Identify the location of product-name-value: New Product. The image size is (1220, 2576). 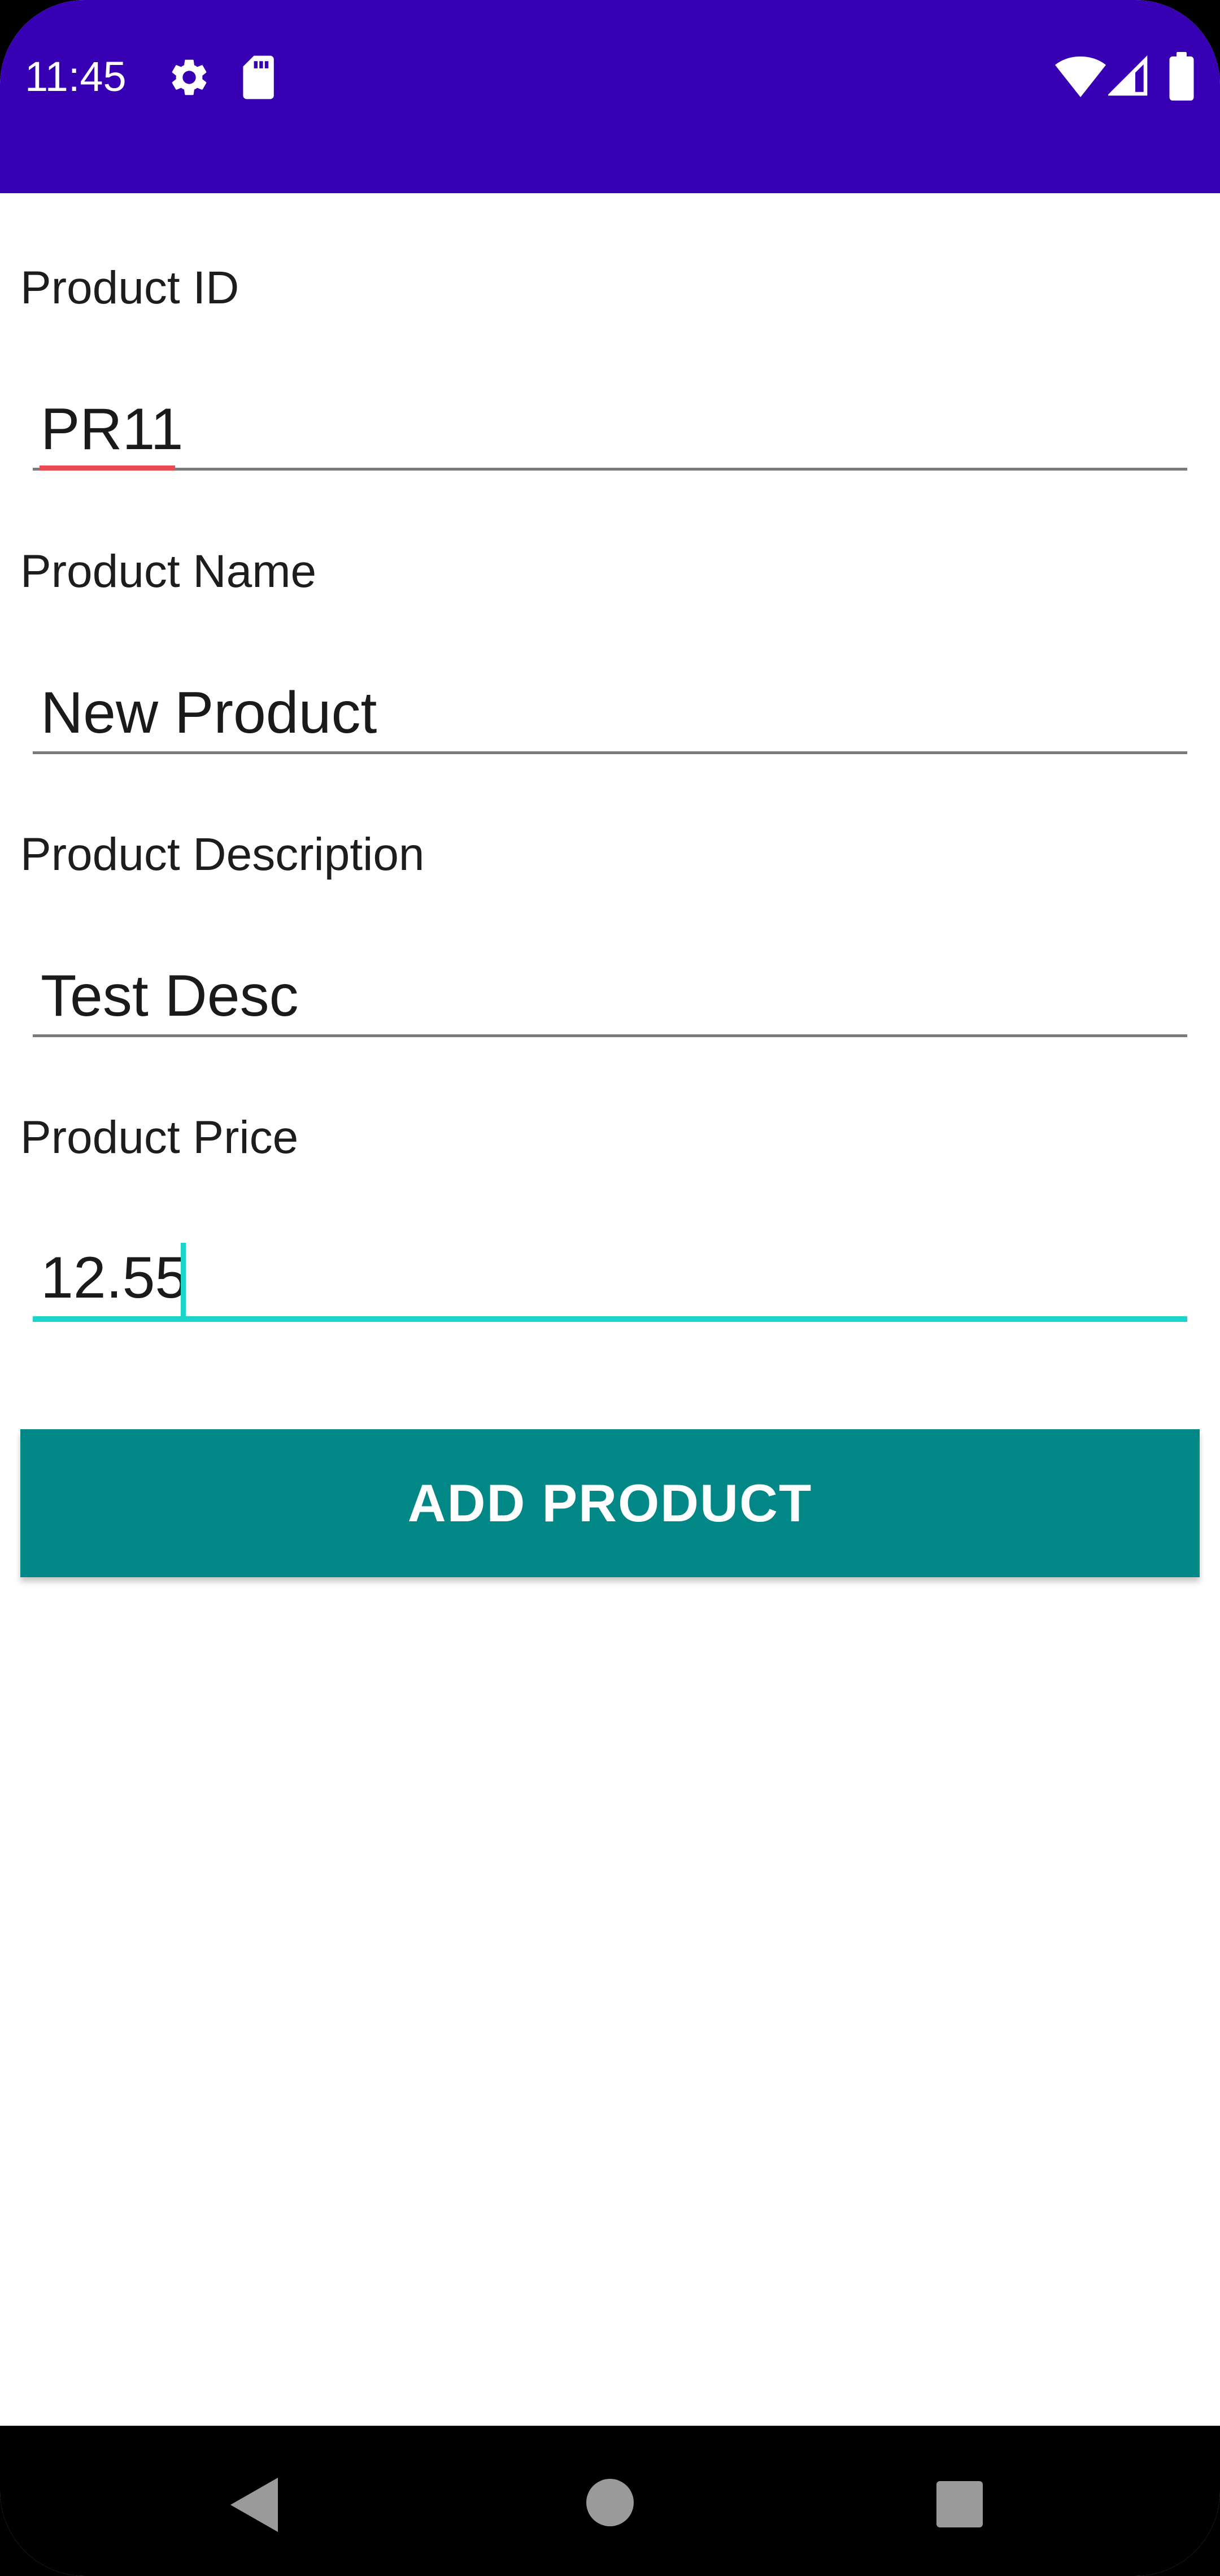
(209, 713).